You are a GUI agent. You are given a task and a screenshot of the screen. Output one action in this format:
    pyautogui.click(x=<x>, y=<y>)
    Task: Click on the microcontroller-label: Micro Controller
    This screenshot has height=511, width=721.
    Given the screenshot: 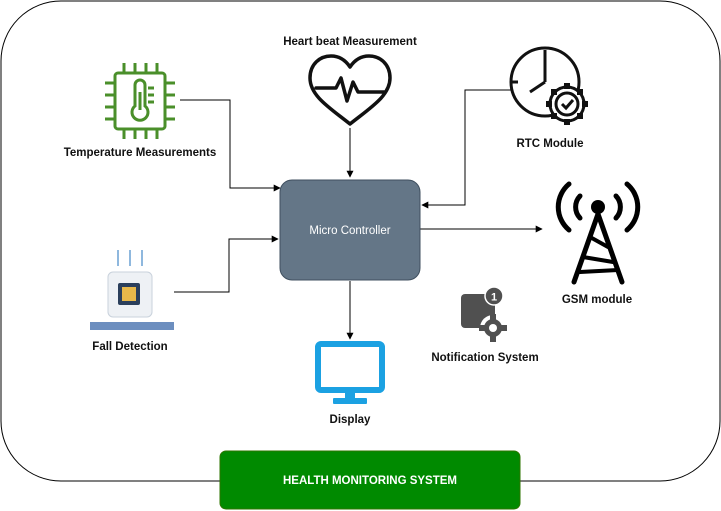 What is the action you would take?
    pyautogui.click(x=349, y=231)
    